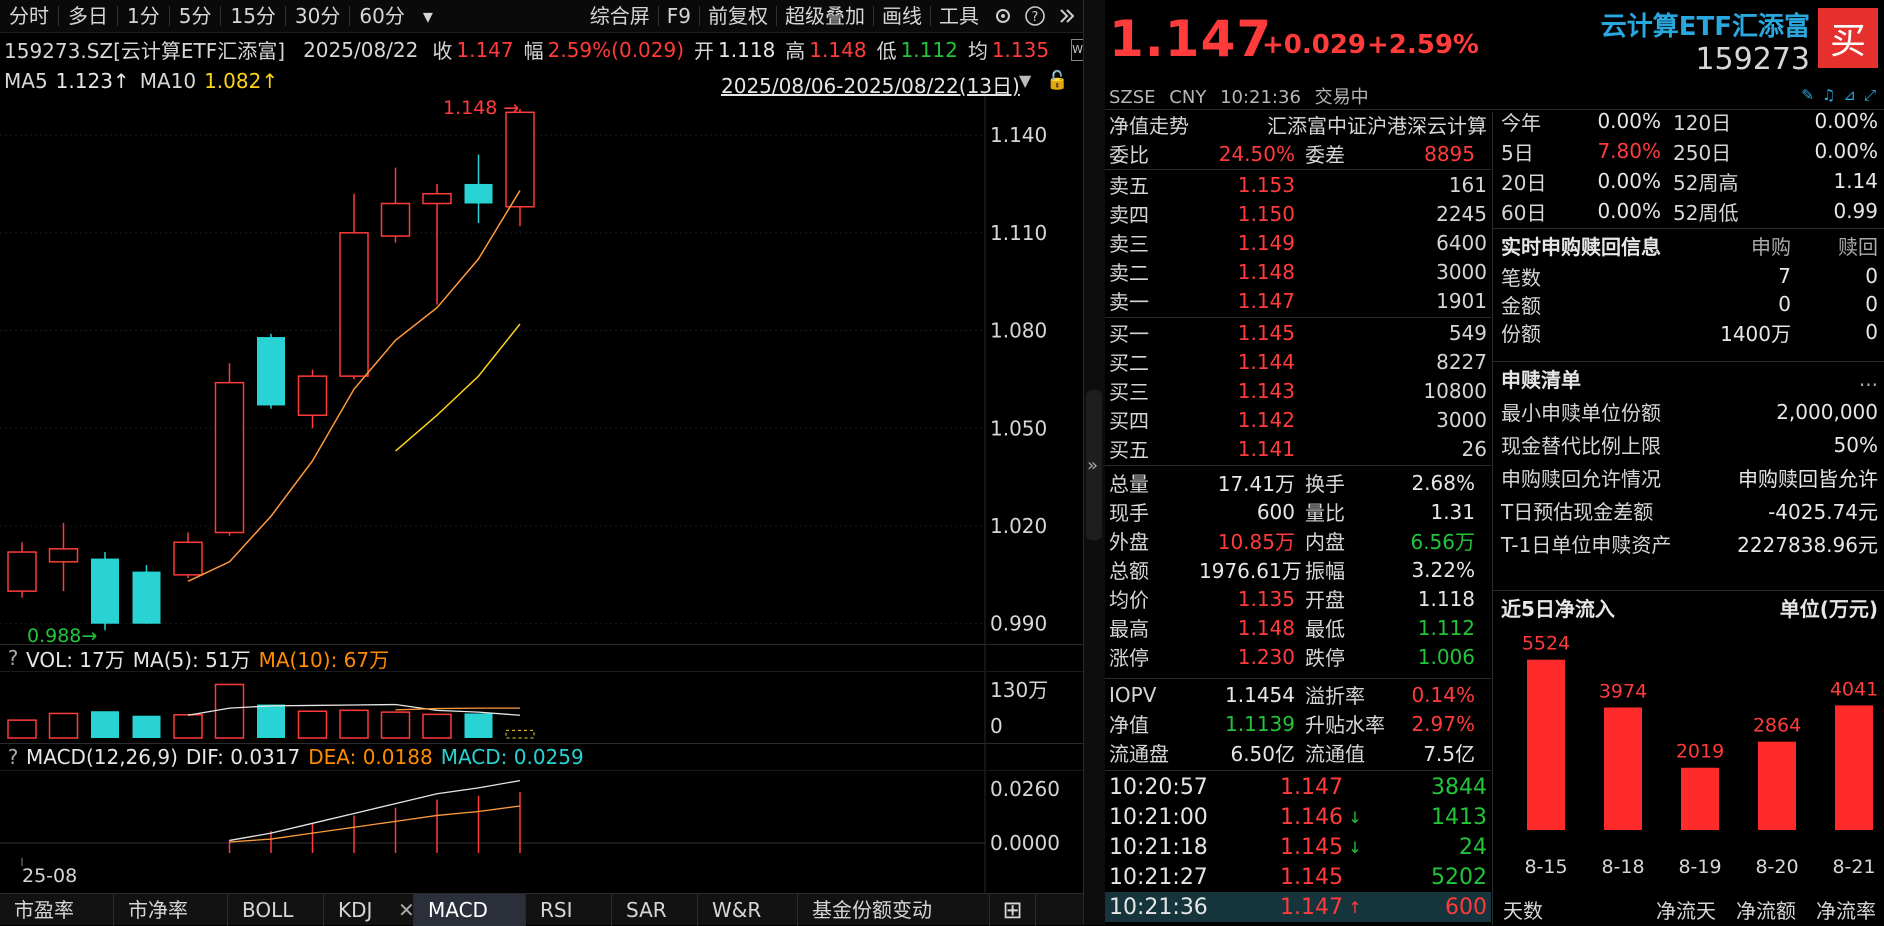  What do you see at coordinates (1129, 244) in the screenshot?
I see `order-level-label: 卖三` at bounding box center [1129, 244].